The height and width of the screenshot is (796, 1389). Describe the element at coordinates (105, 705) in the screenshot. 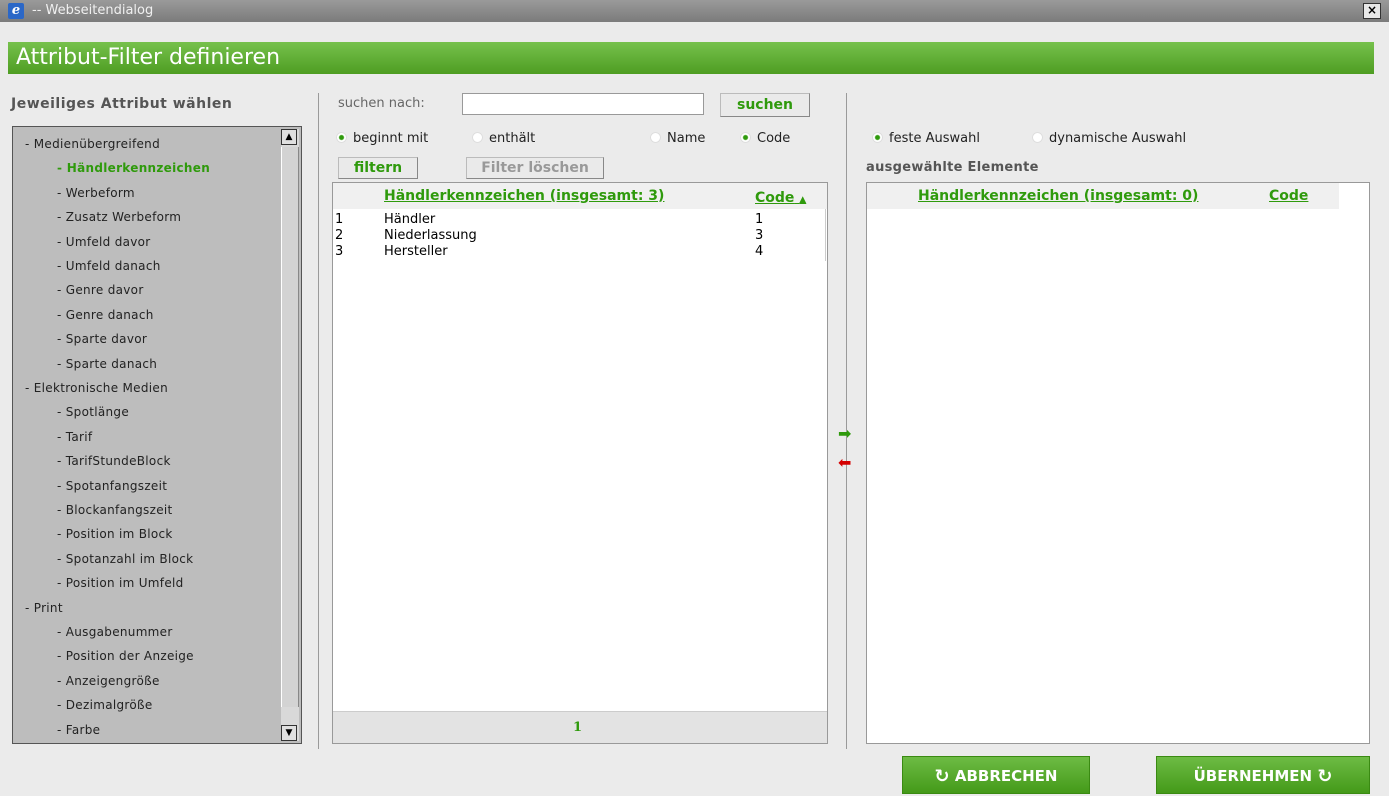

I see `tree-item: - Dezimalgröße` at that location.